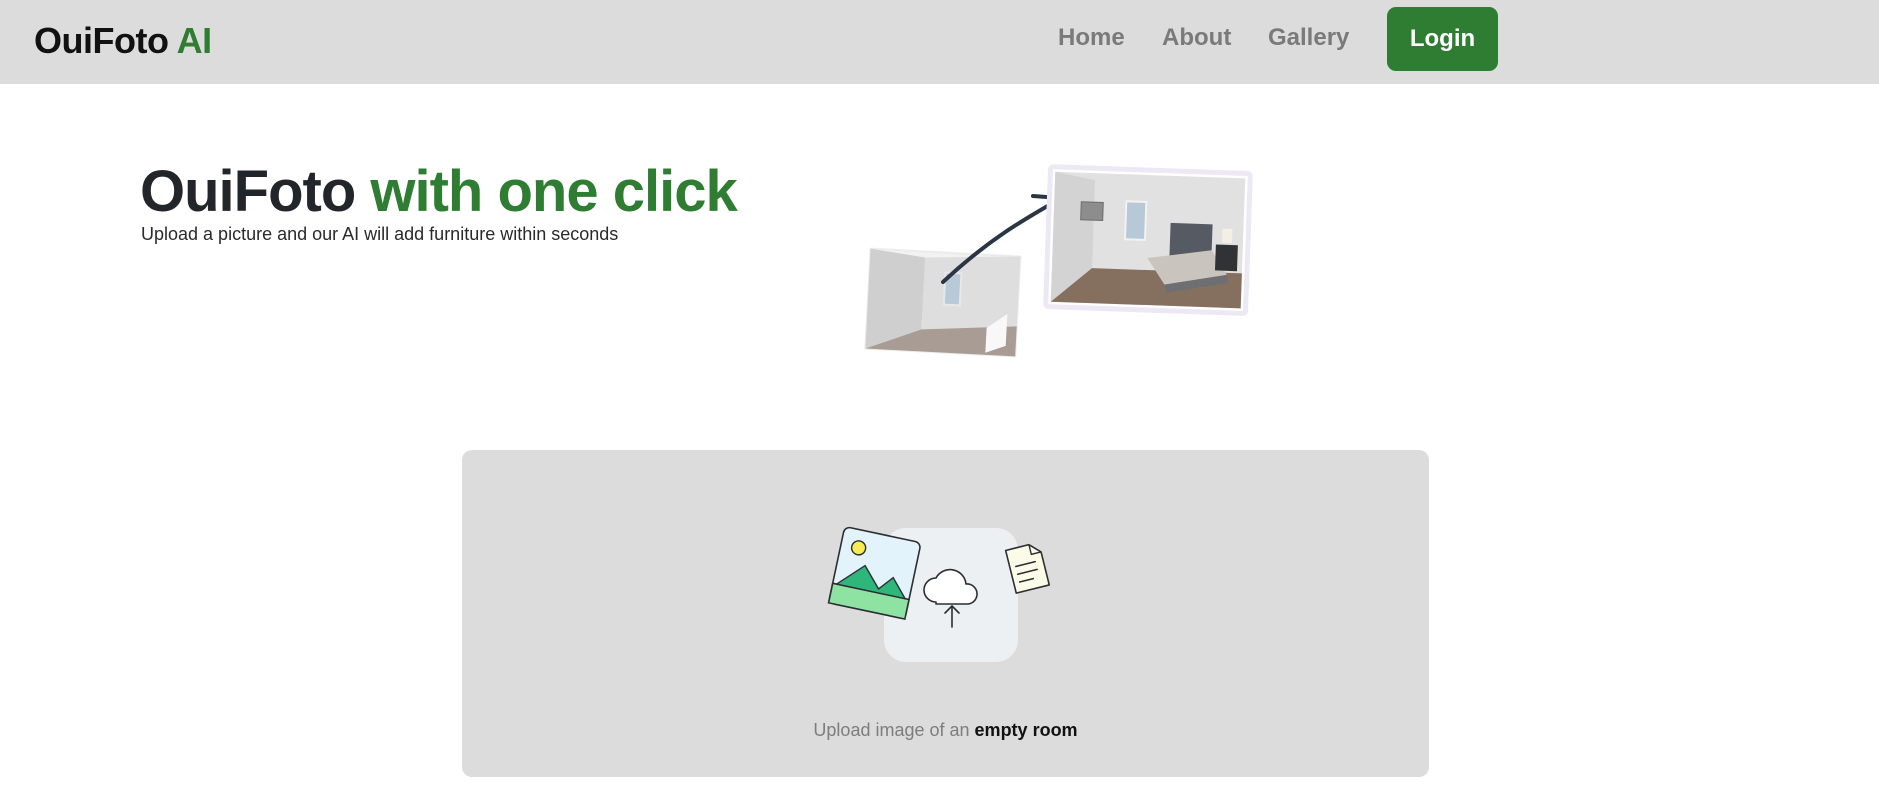 This screenshot has height=799, width=1879. Describe the element at coordinates (1442, 39) in the screenshot. I see `login-button: Login` at that location.